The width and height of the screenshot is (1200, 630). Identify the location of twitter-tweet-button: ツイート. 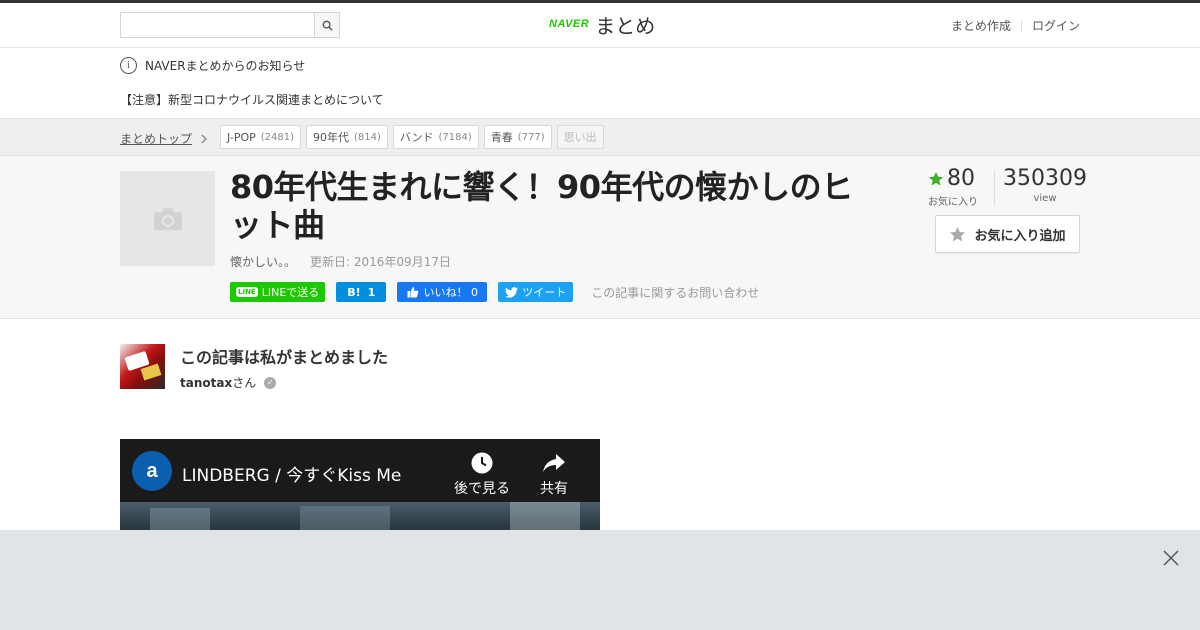
(536, 292).